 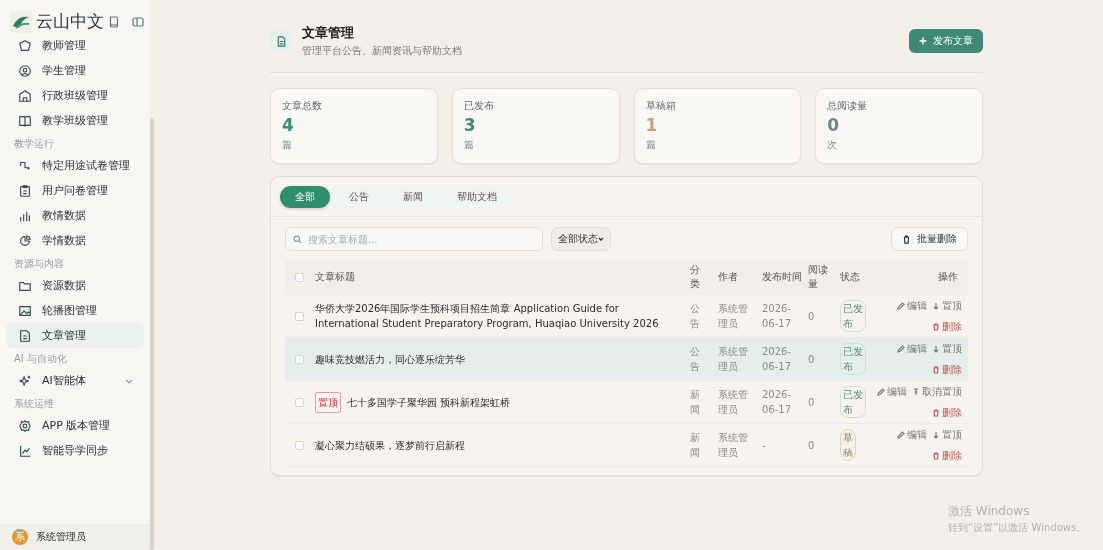 What do you see at coordinates (40, 359) in the screenshot?
I see `nav-section-heading: AI 与自动化` at bounding box center [40, 359].